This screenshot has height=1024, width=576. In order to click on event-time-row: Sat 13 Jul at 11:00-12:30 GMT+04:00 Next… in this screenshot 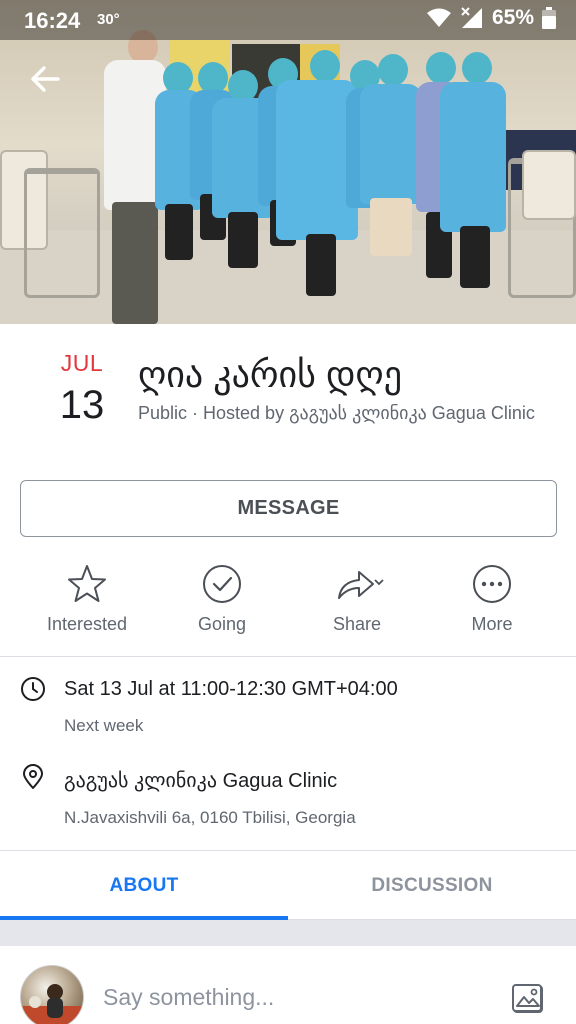, I will do `click(288, 710)`.